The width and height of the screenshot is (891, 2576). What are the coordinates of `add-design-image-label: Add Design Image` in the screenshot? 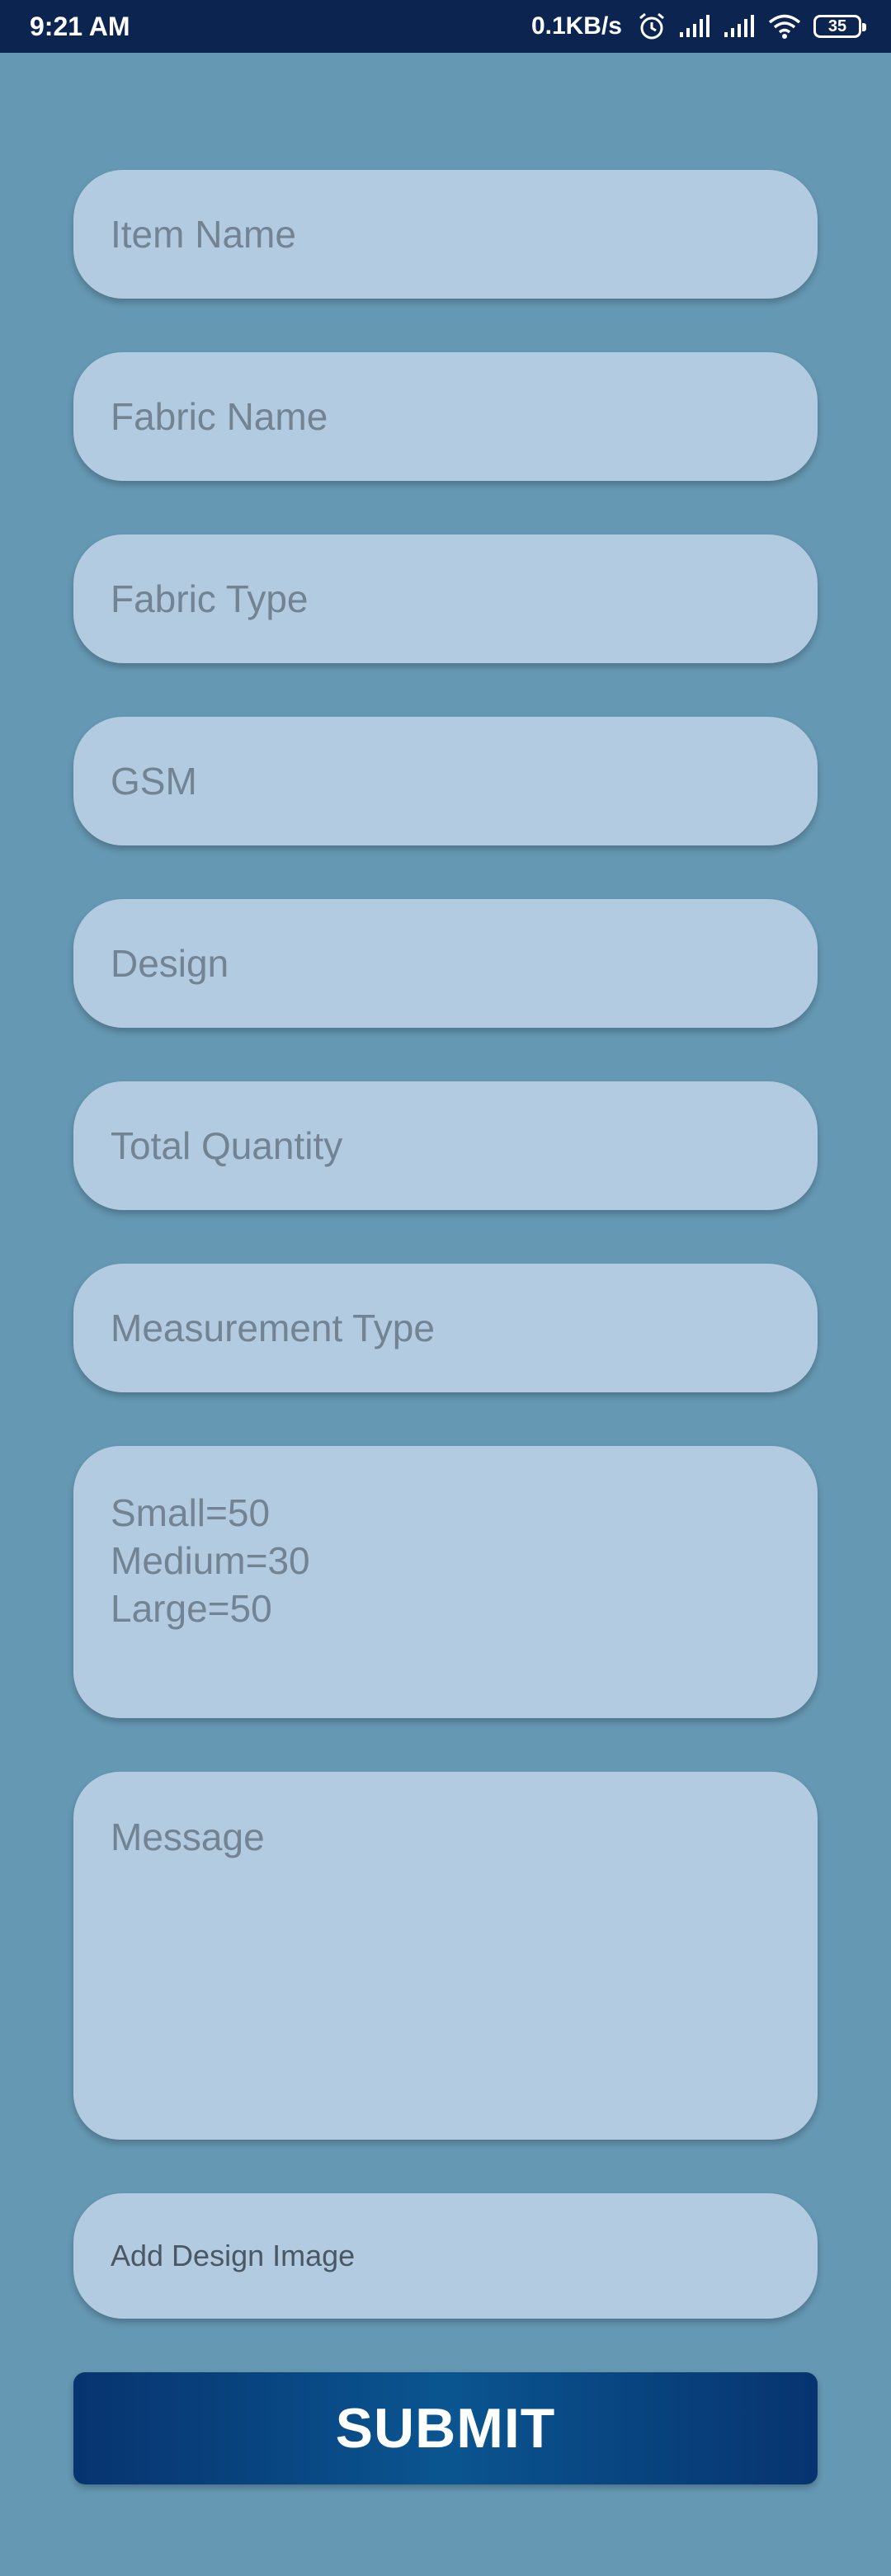 It's located at (233, 2255).